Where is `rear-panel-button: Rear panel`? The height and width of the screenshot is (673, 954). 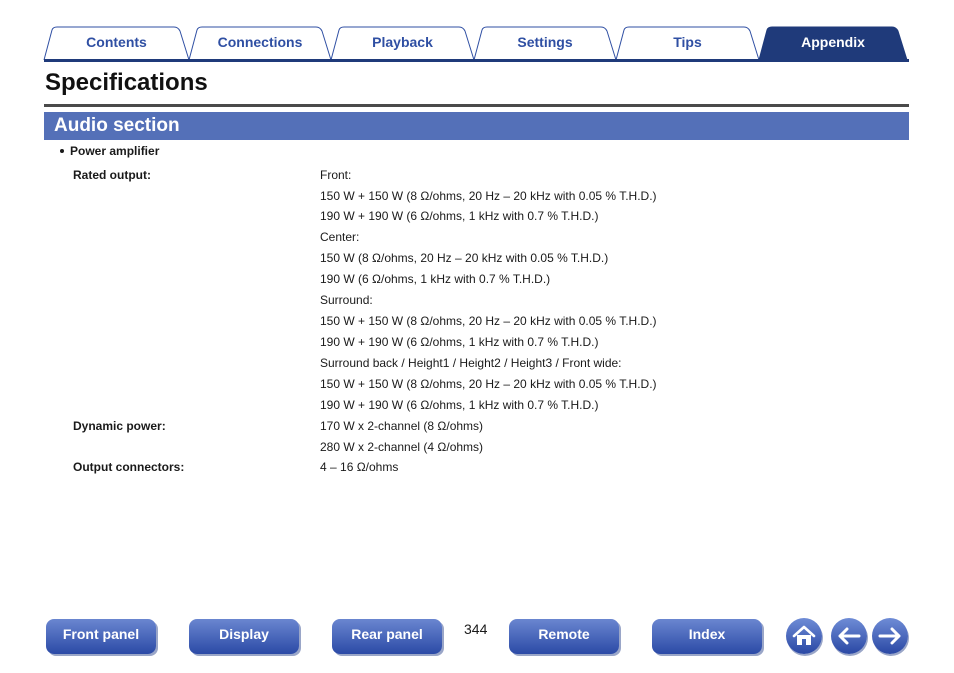
rear-panel-button: Rear panel is located at coordinates (387, 636).